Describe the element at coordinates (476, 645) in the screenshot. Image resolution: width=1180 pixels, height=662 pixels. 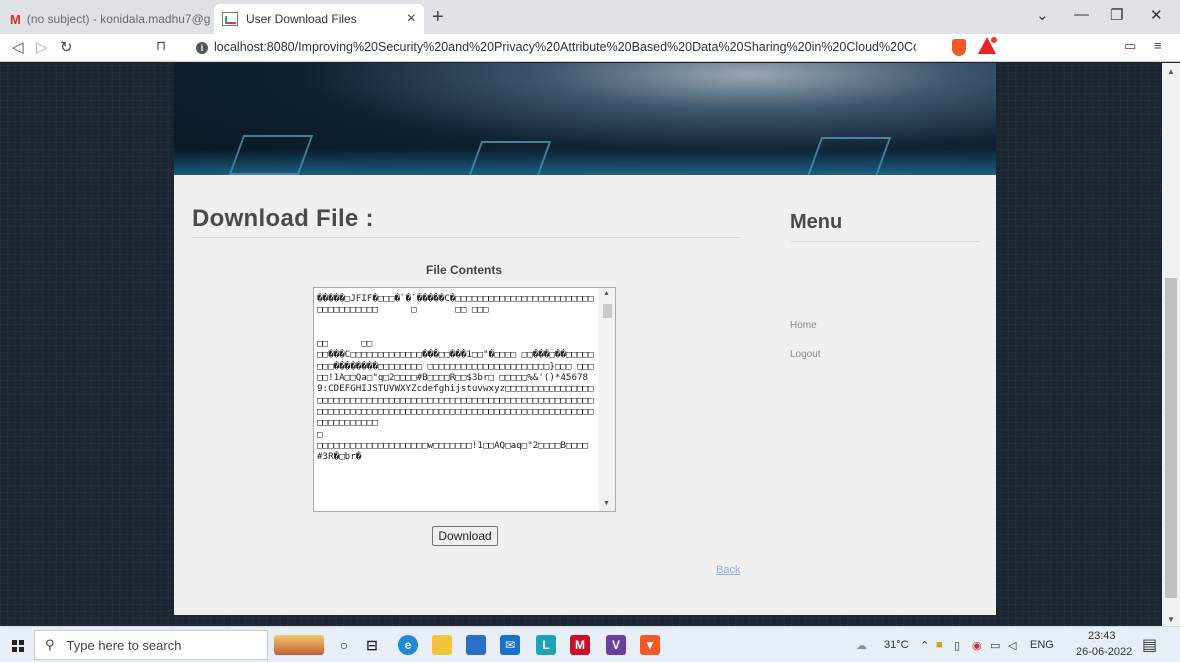
I see `store-icon` at that location.